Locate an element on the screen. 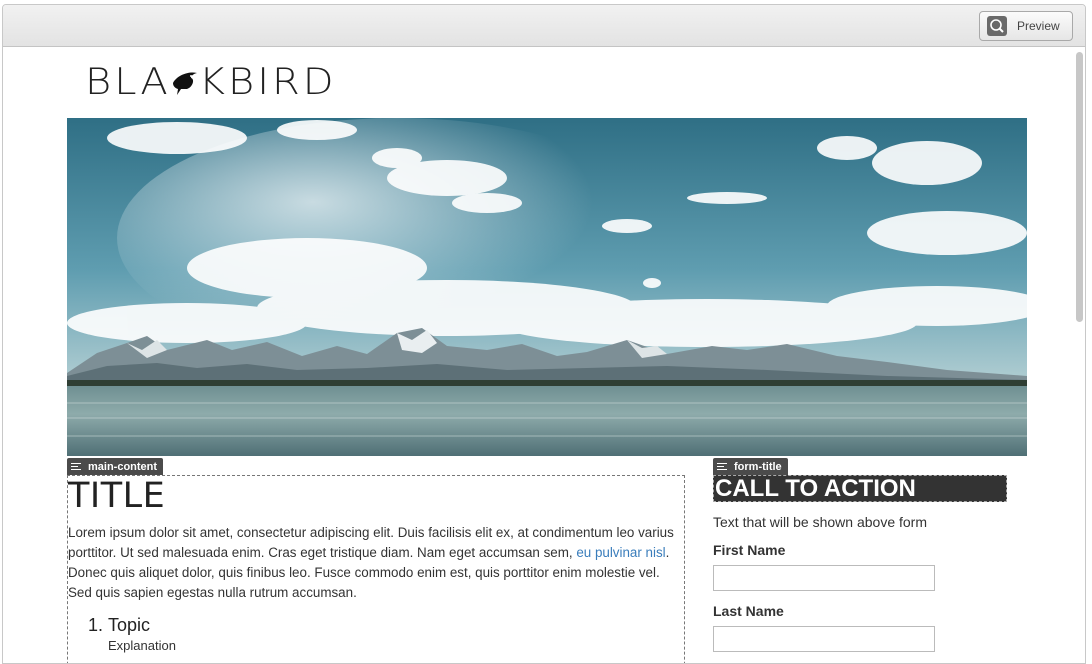 The height and width of the screenshot is (664, 1092). last-name-field is located at coordinates (824, 639).